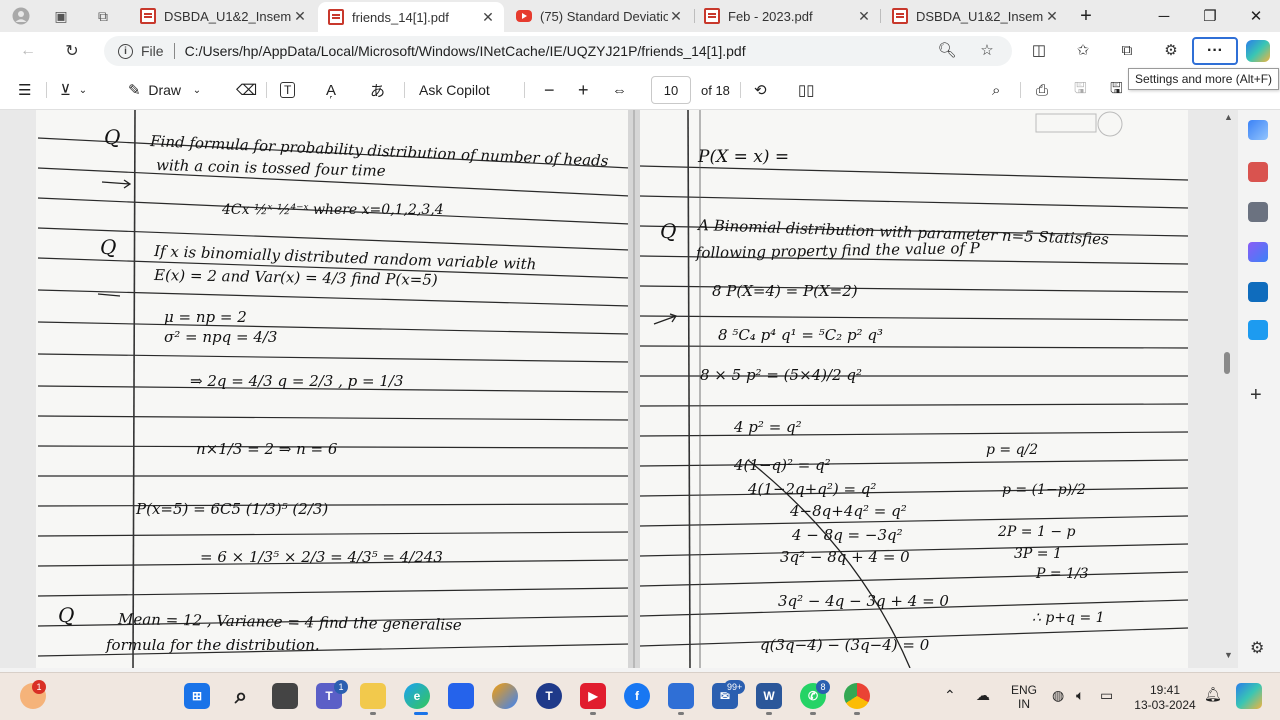 This screenshot has width=1280, height=720. Describe the element at coordinates (72, 51) in the screenshot. I see `refresh-button: ↻` at that location.